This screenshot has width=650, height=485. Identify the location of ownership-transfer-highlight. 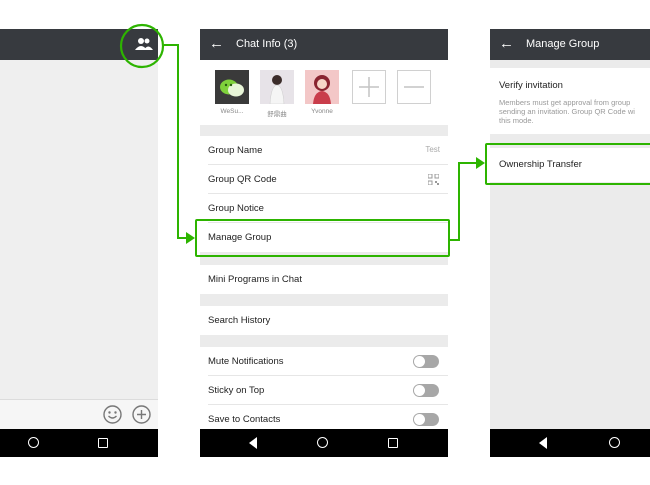
(567, 164).